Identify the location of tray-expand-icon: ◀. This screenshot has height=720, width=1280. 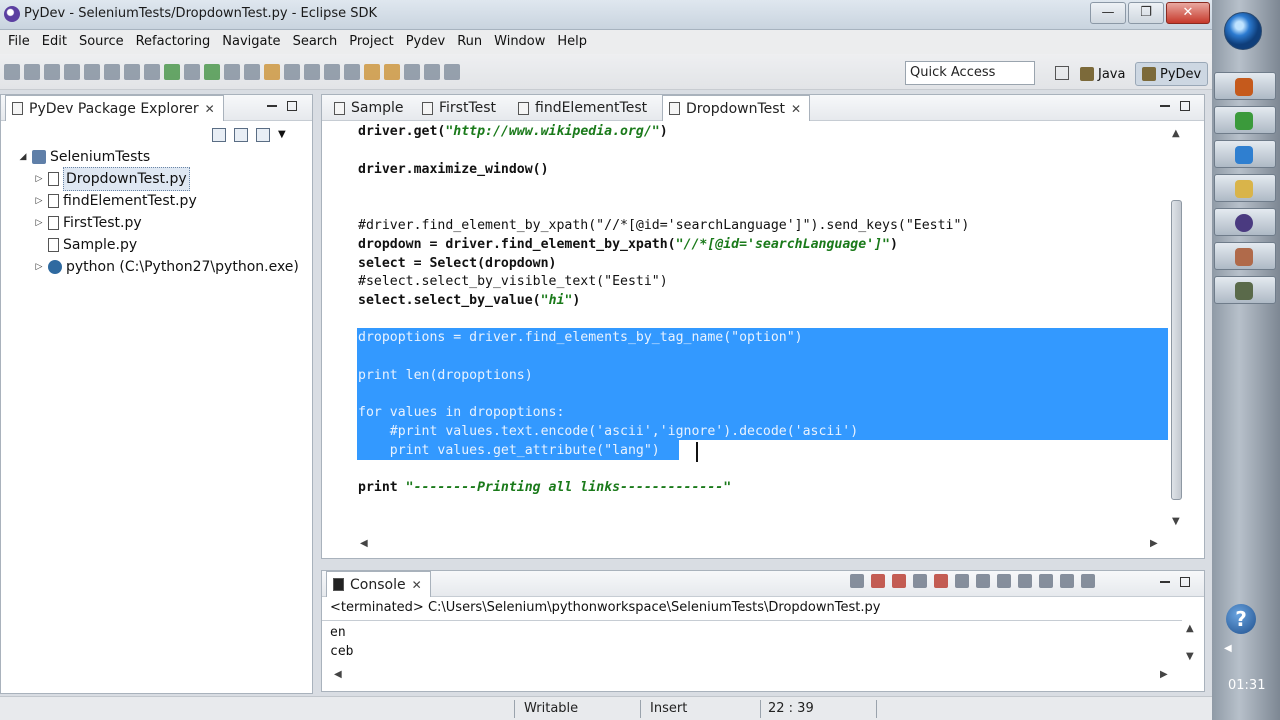
(1228, 648).